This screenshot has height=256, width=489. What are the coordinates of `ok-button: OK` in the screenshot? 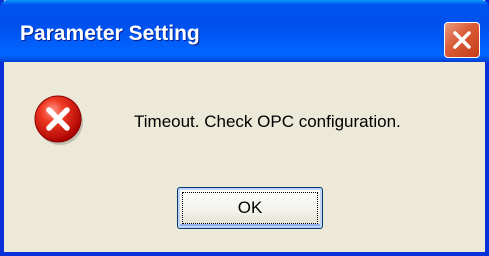 It's located at (250, 208).